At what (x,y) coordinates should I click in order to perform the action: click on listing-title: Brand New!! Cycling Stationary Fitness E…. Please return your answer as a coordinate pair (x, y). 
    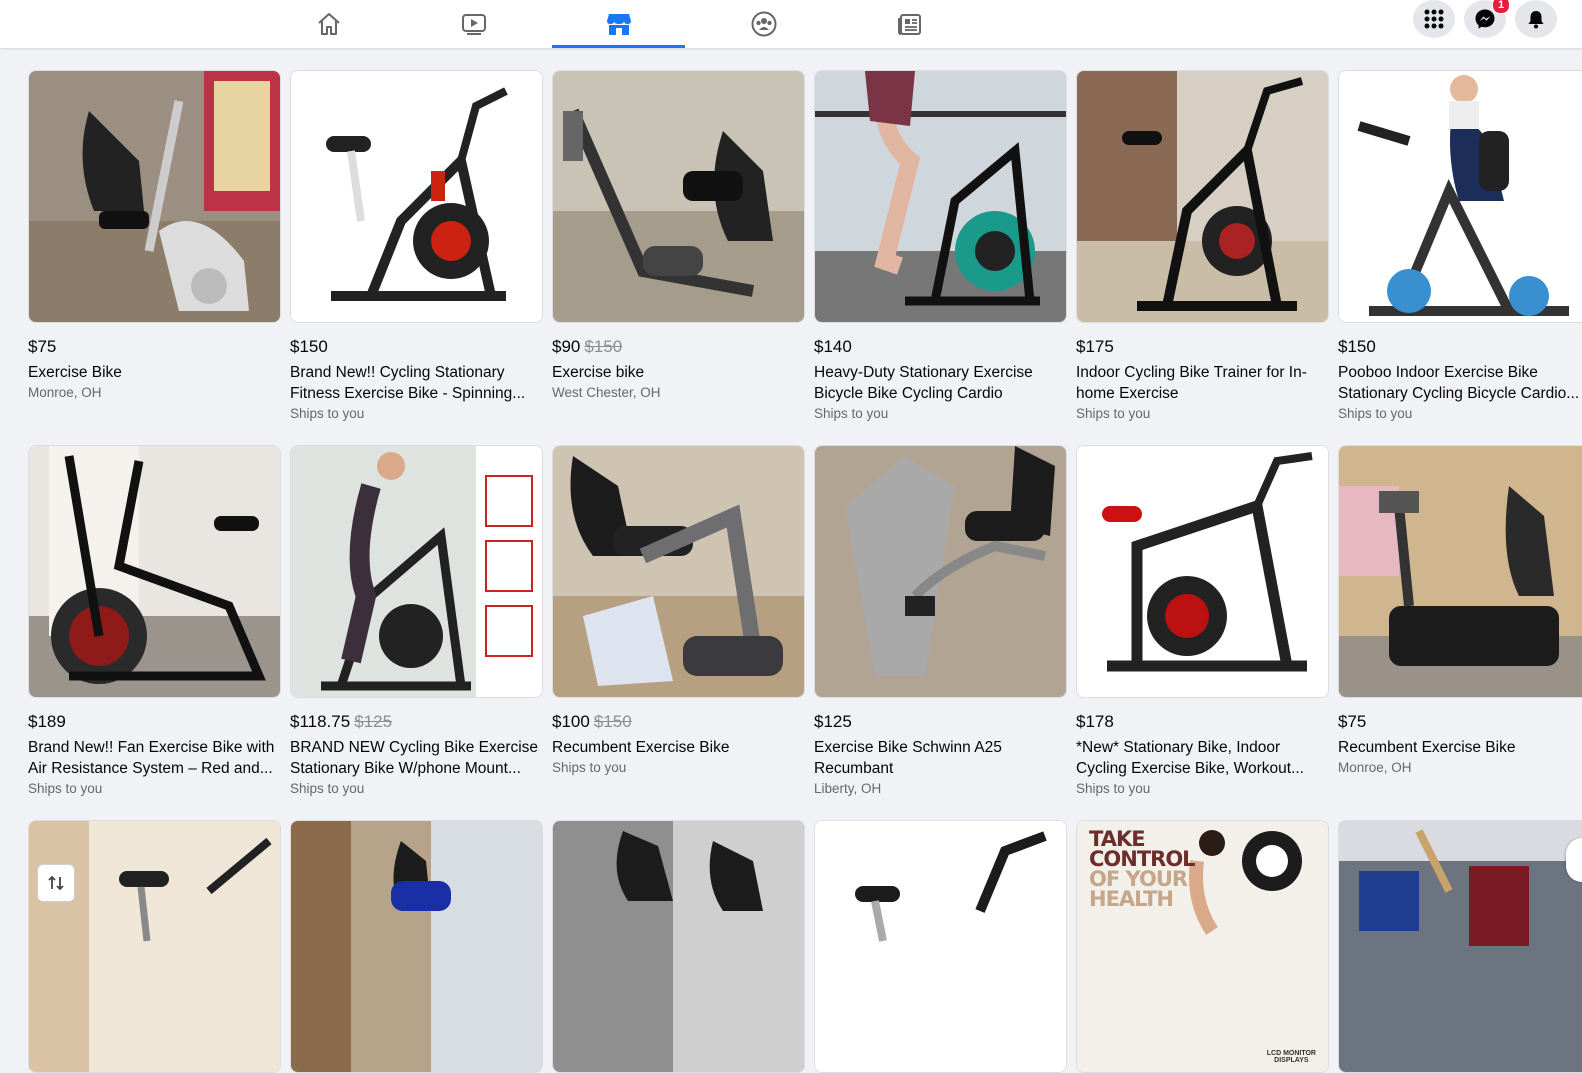
    Looking at the image, I should click on (415, 383).